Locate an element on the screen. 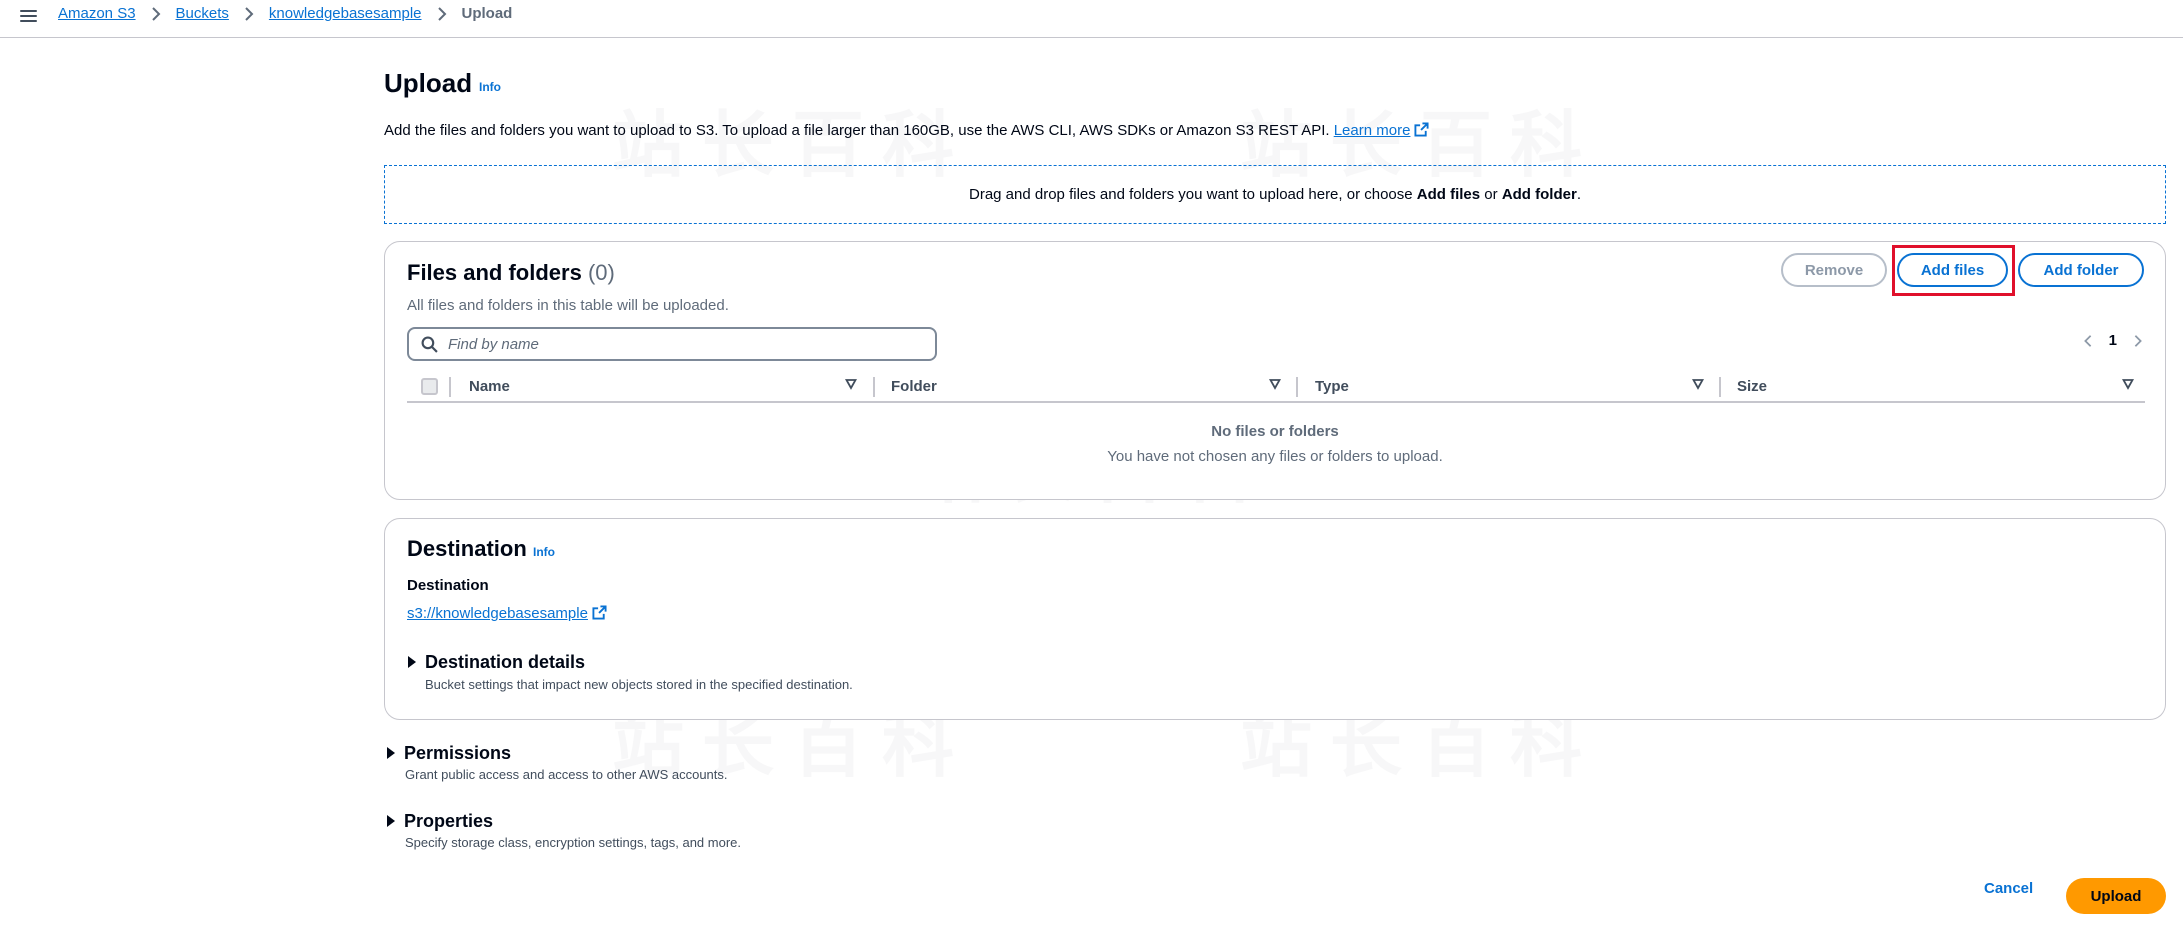  column-header-folder: Folder is located at coordinates (914, 386).